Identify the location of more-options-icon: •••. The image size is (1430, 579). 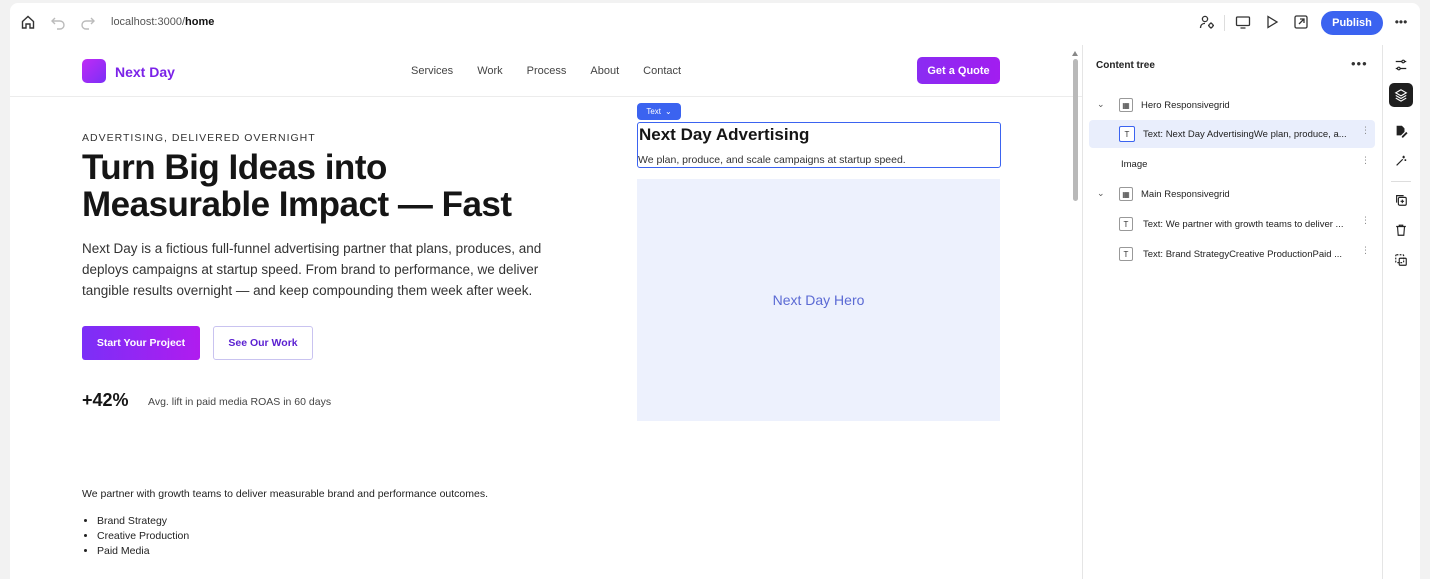
(1401, 22).